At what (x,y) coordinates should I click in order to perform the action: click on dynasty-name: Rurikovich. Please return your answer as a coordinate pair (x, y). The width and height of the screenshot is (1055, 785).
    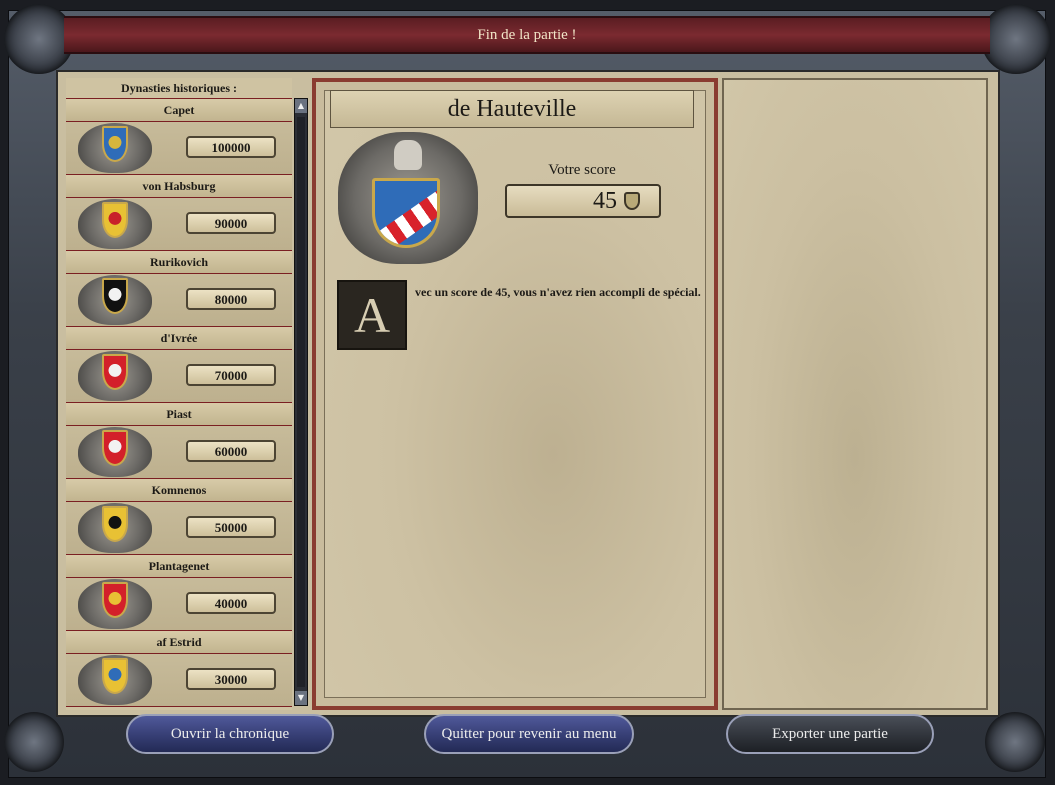
    Looking at the image, I should click on (179, 262).